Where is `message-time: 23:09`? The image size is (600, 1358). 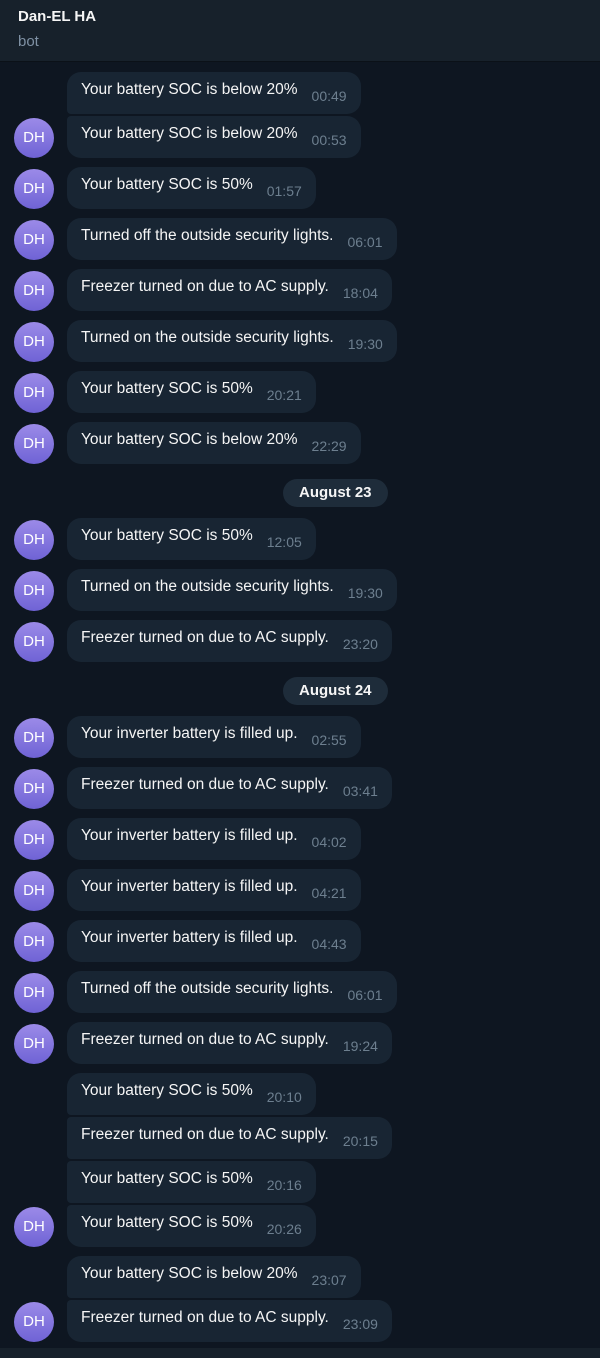
message-time: 23:09 is located at coordinates (360, 1324).